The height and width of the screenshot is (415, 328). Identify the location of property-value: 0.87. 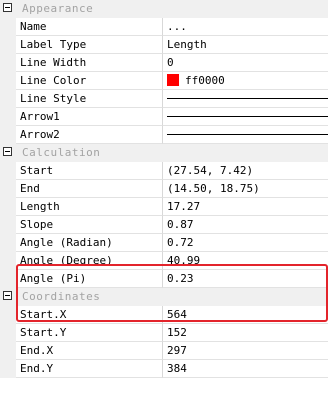
(245, 225).